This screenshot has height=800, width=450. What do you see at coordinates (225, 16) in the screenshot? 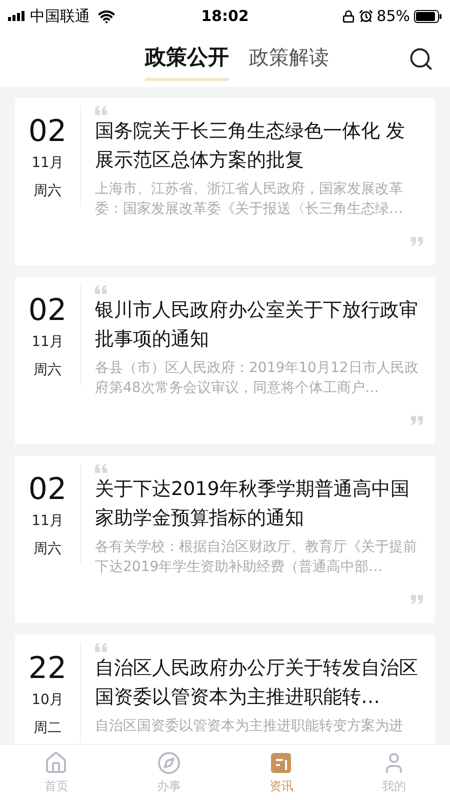
I see `clock-time: 18:02` at bounding box center [225, 16].